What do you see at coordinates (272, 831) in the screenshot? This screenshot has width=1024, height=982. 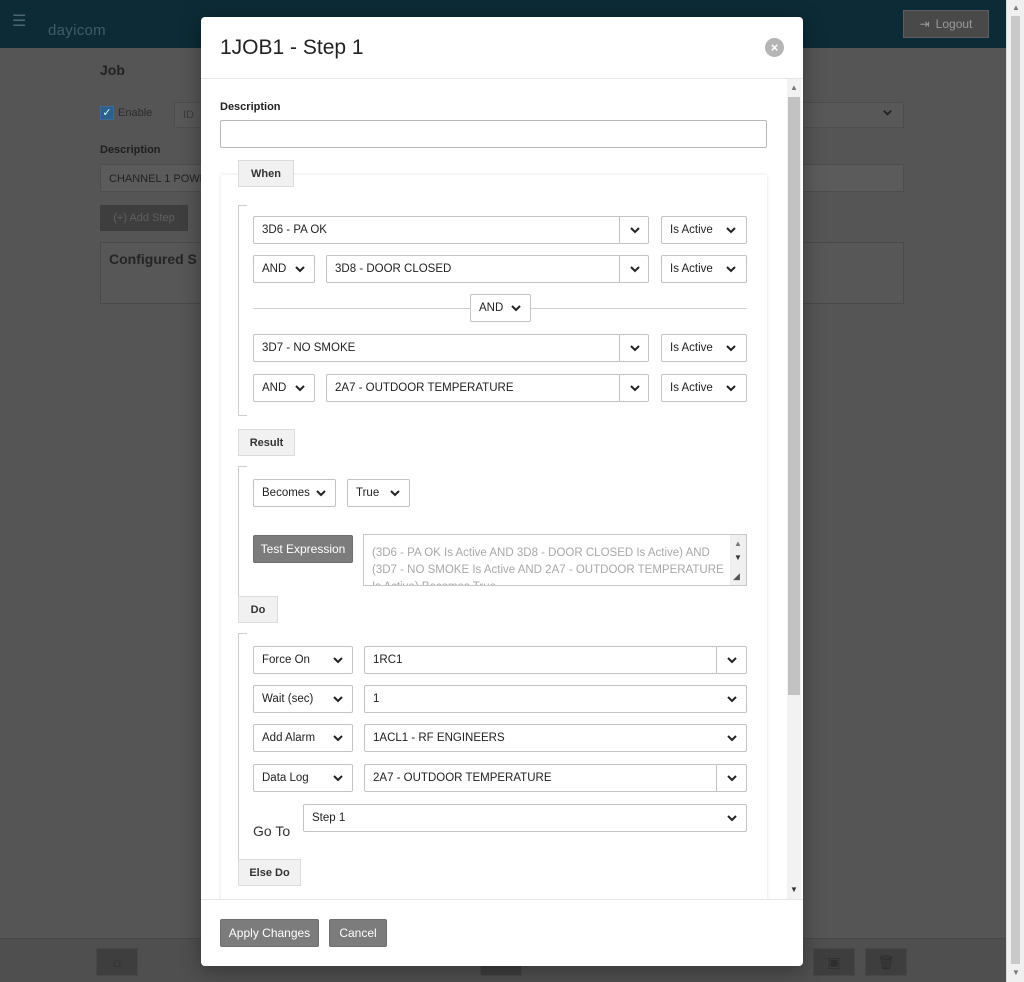 I see `goto-label: Go To` at bounding box center [272, 831].